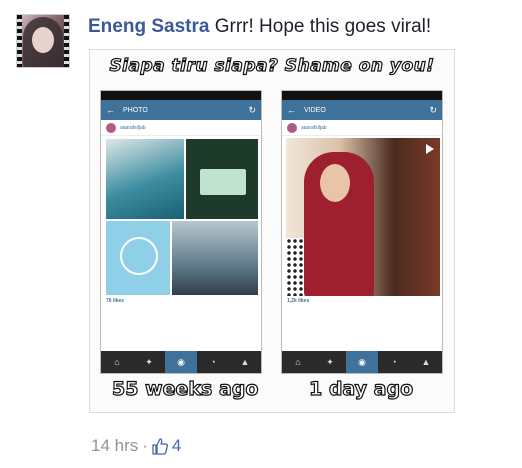 This screenshot has width=522, height=468. I want to click on video-frame, so click(363, 217).